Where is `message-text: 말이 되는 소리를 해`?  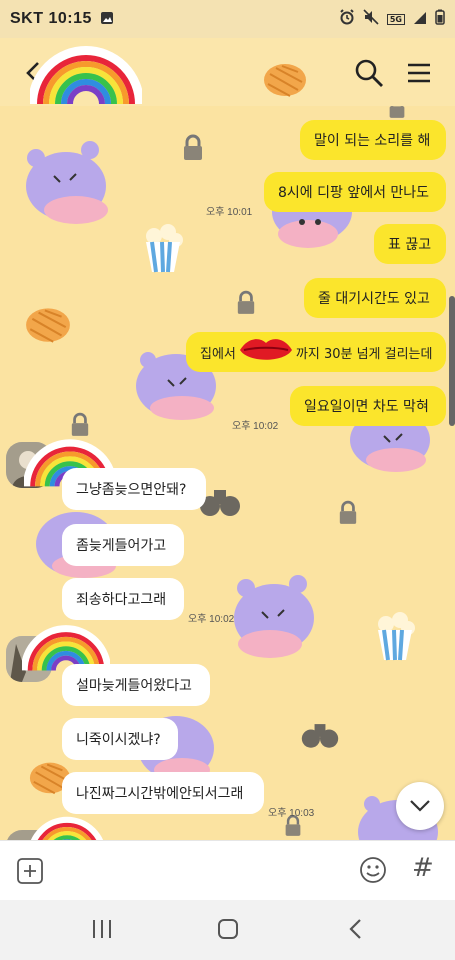
message-text: 말이 되는 소리를 해 is located at coordinates (372, 141).